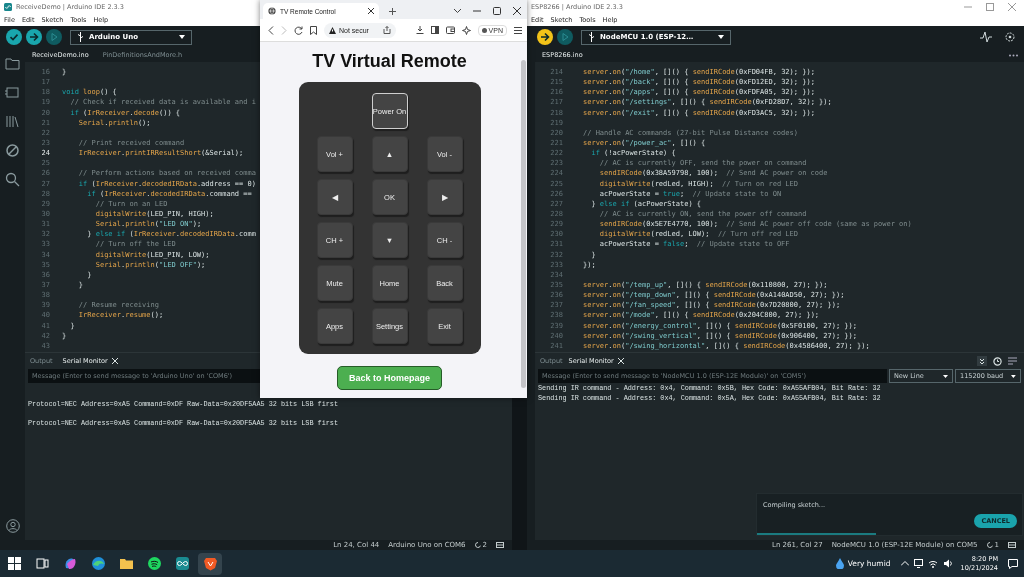  What do you see at coordinates (298, 30) in the screenshot?
I see `reload-icon` at bounding box center [298, 30].